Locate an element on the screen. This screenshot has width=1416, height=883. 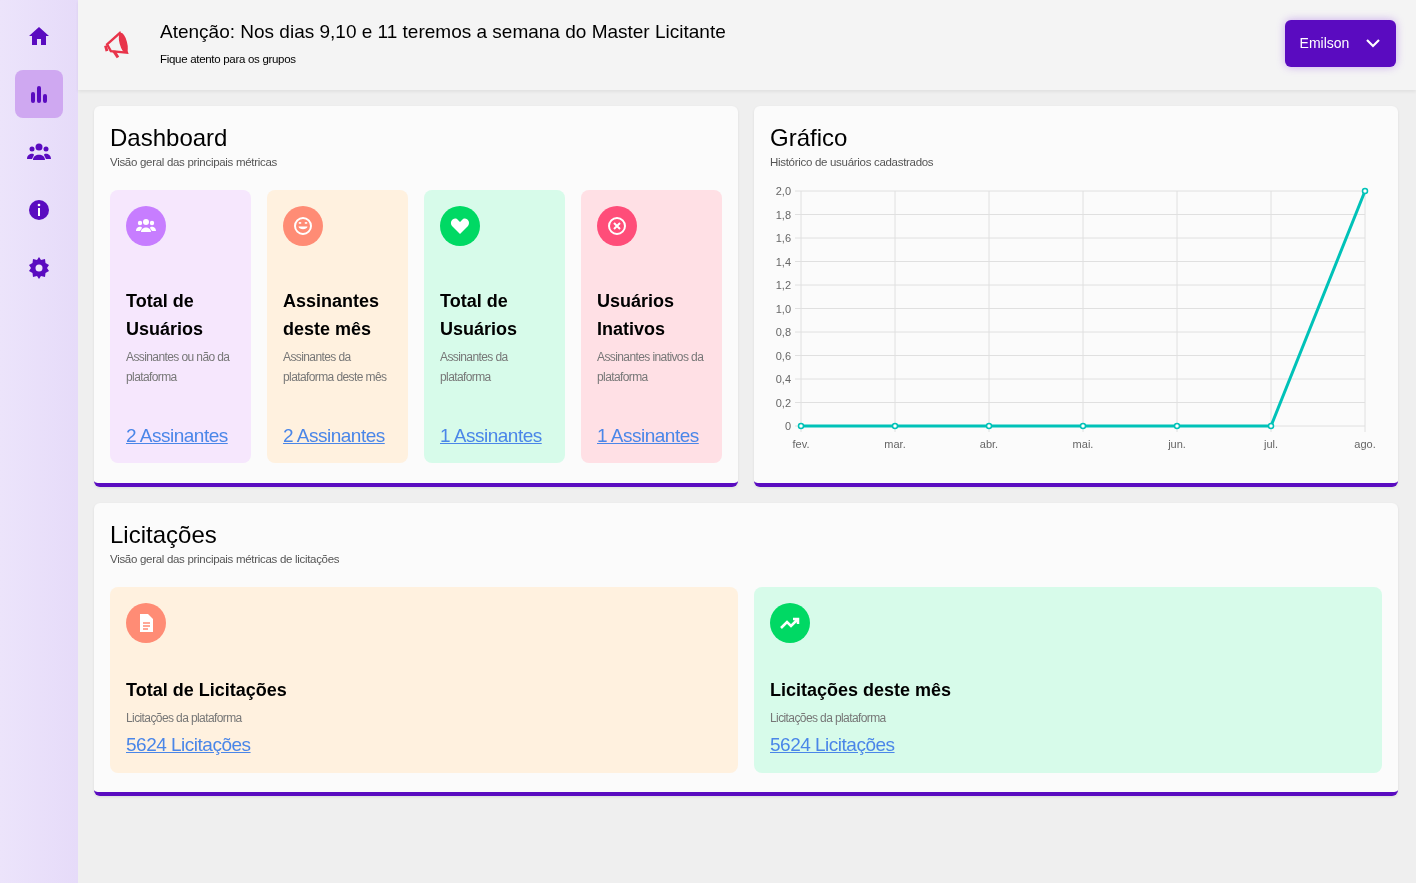
card-subtitle: Visão geral das principais métricas de licitações is located at coordinates (225, 559).